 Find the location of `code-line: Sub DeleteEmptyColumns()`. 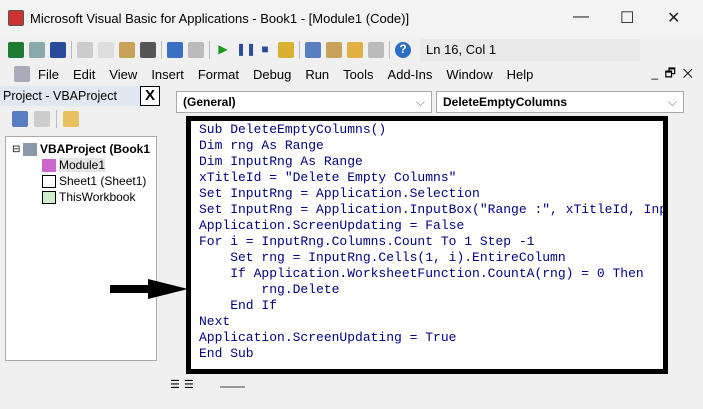

code-line: Sub DeleteEmptyColumns() is located at coordinates (293, 129).